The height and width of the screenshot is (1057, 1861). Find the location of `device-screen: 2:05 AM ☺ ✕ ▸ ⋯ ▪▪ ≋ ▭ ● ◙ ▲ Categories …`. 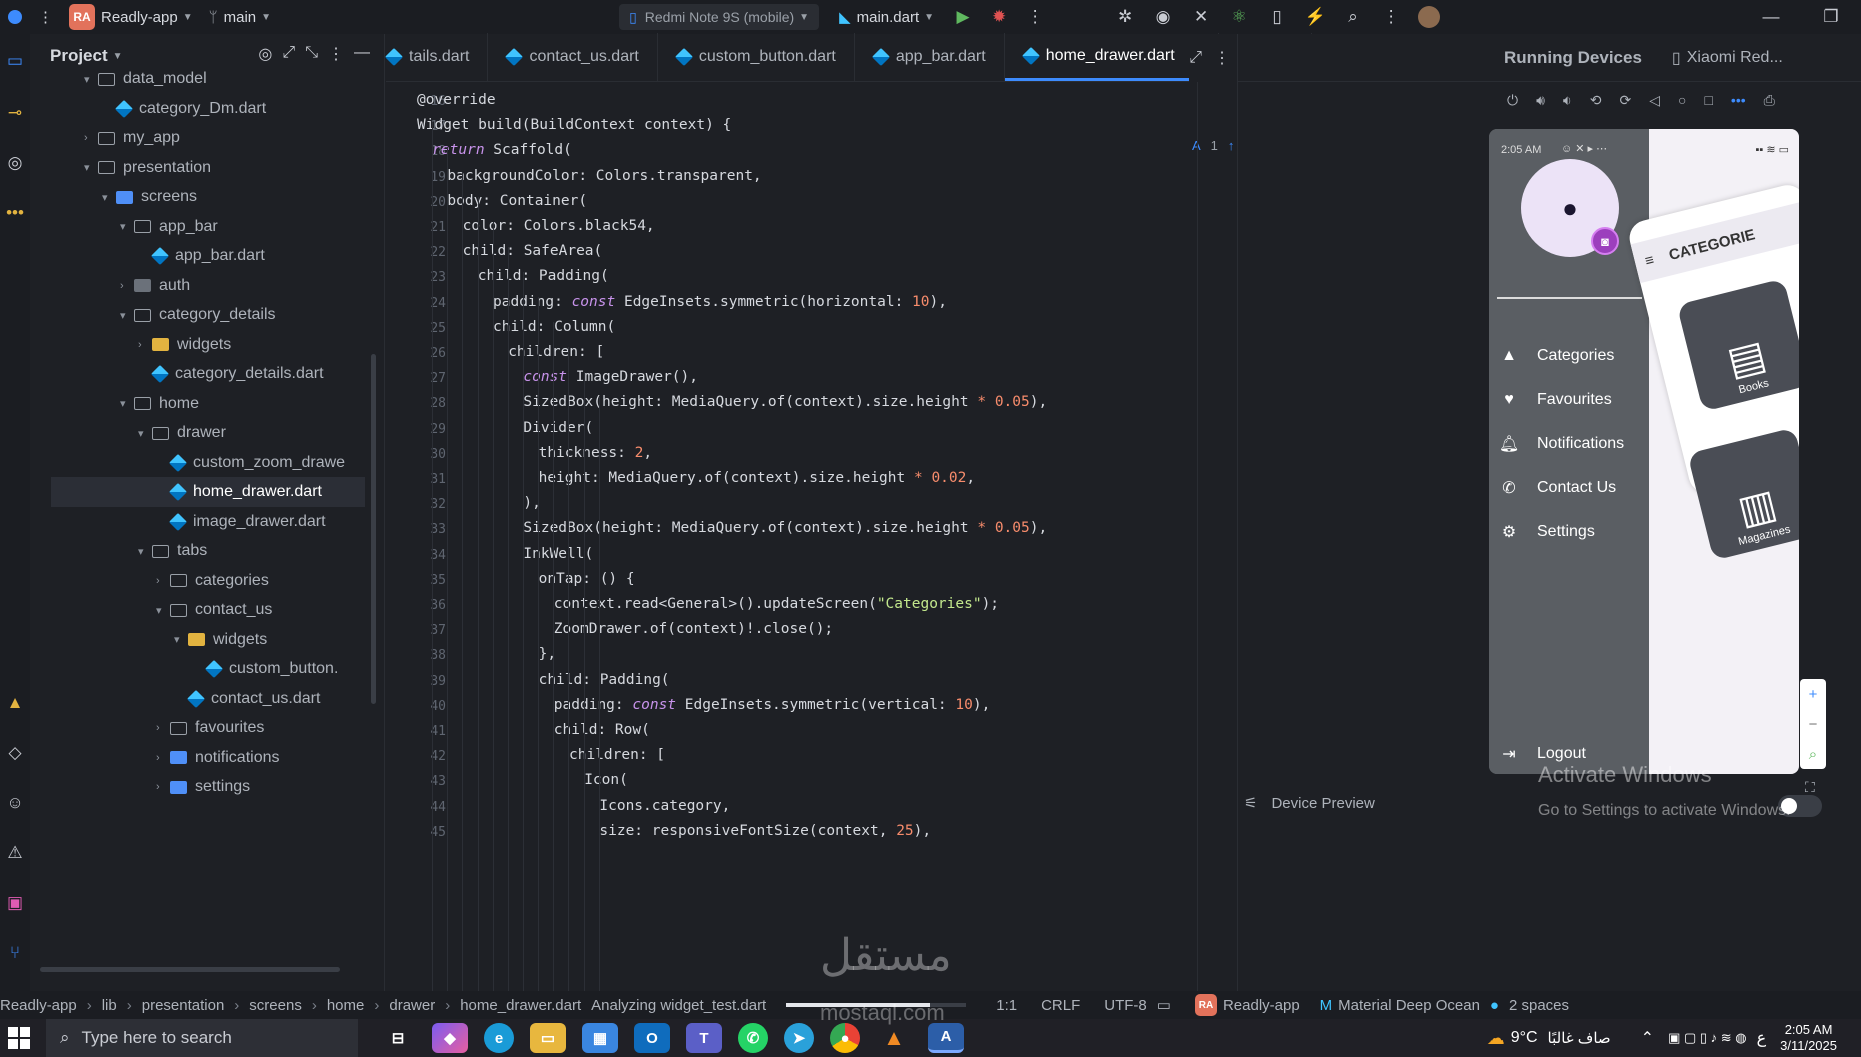

device-screen: 2:05 AM ☺ ✕ ▸ ⋯ ▪▪ ≋ ▭ ● ◙ ▲ Categories … is located at coordinates (1644, 451).